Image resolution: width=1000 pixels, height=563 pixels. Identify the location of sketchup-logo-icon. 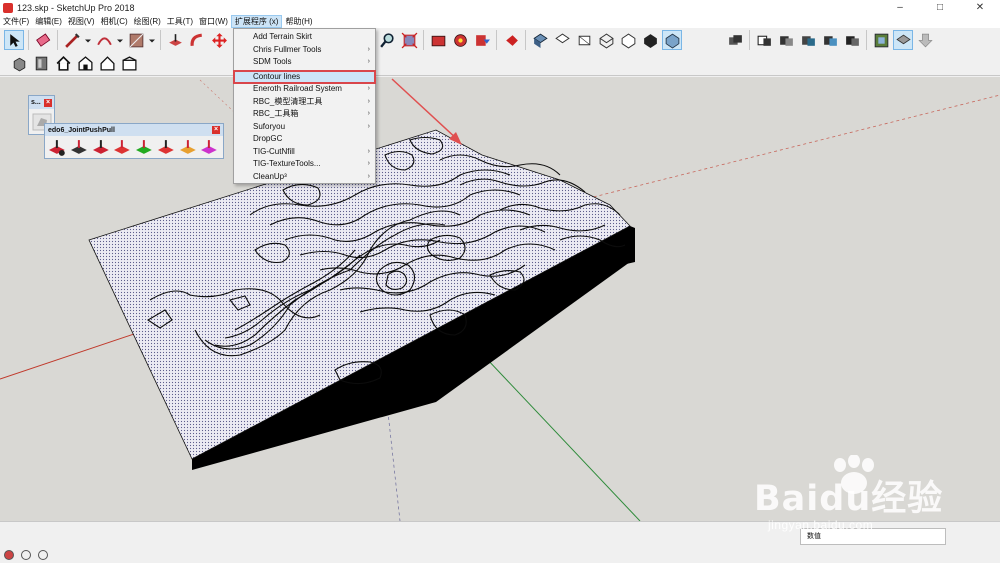
(8, 7).